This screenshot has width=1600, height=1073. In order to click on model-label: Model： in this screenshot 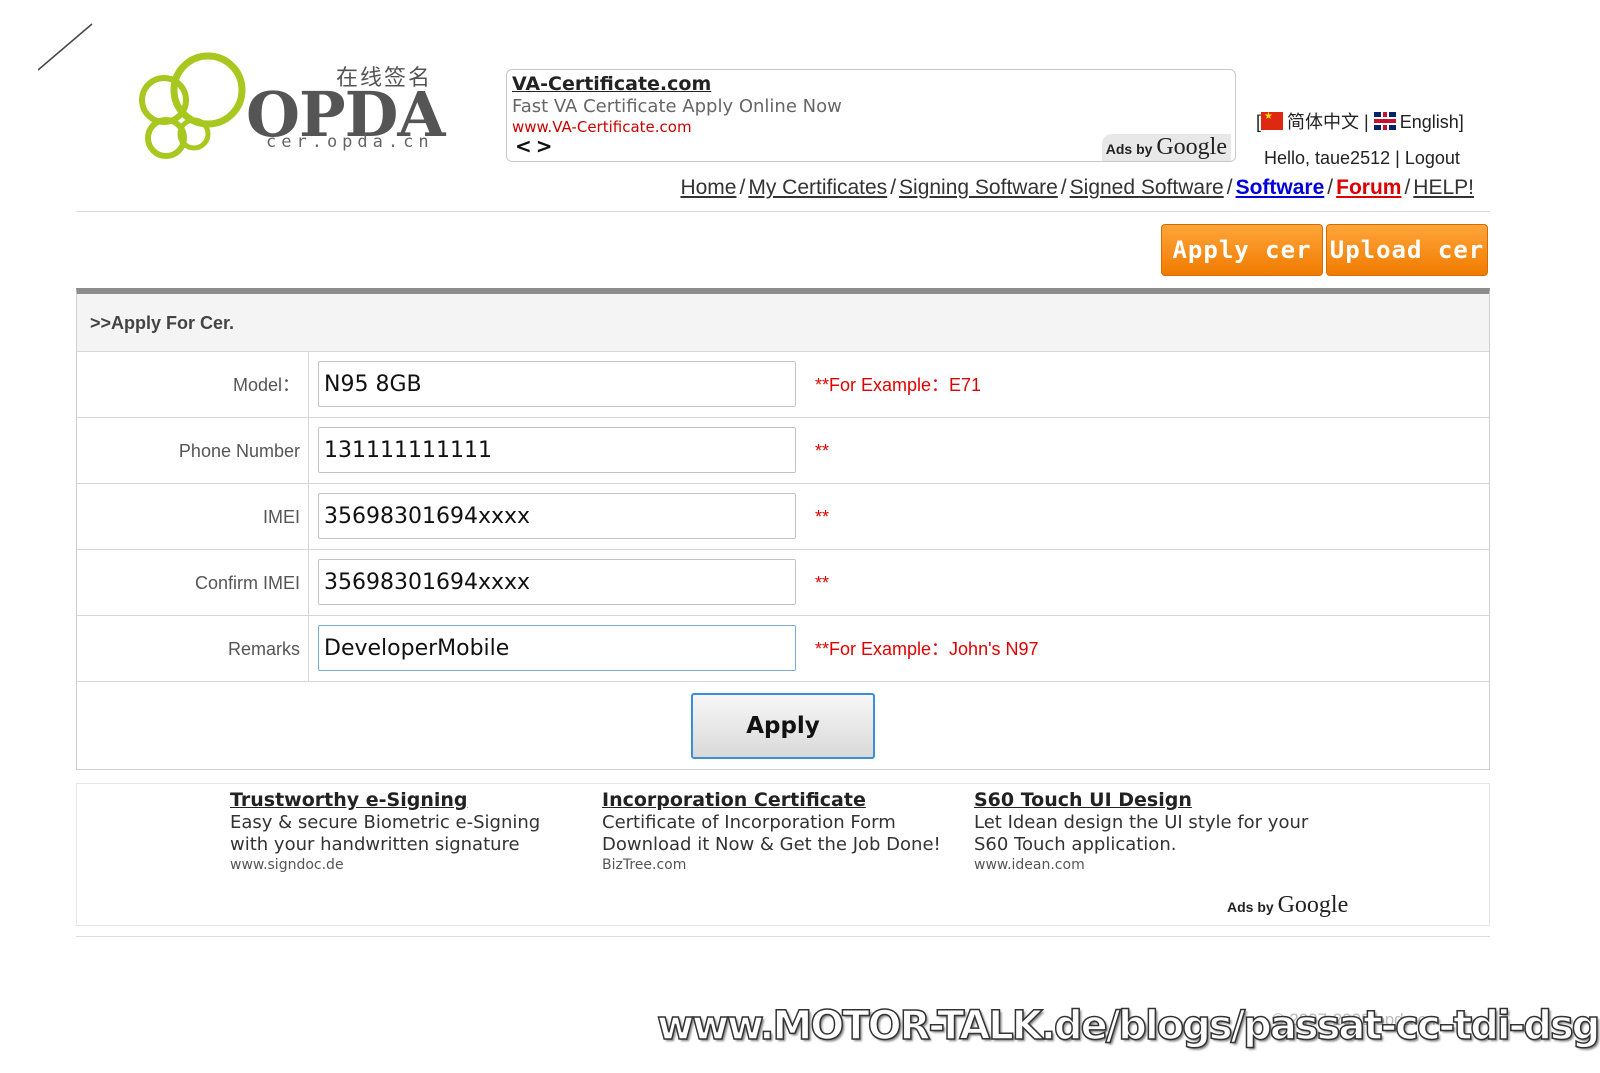, I will do `click(193, 384)`.